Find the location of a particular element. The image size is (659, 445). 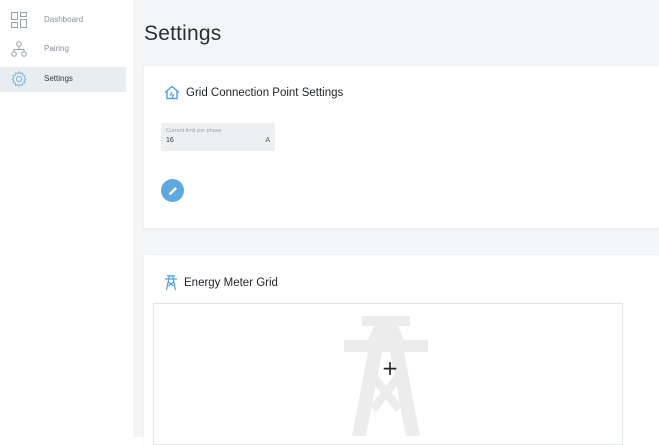

card-header: Energy Meter Grid is located at coordinates (221, 282).